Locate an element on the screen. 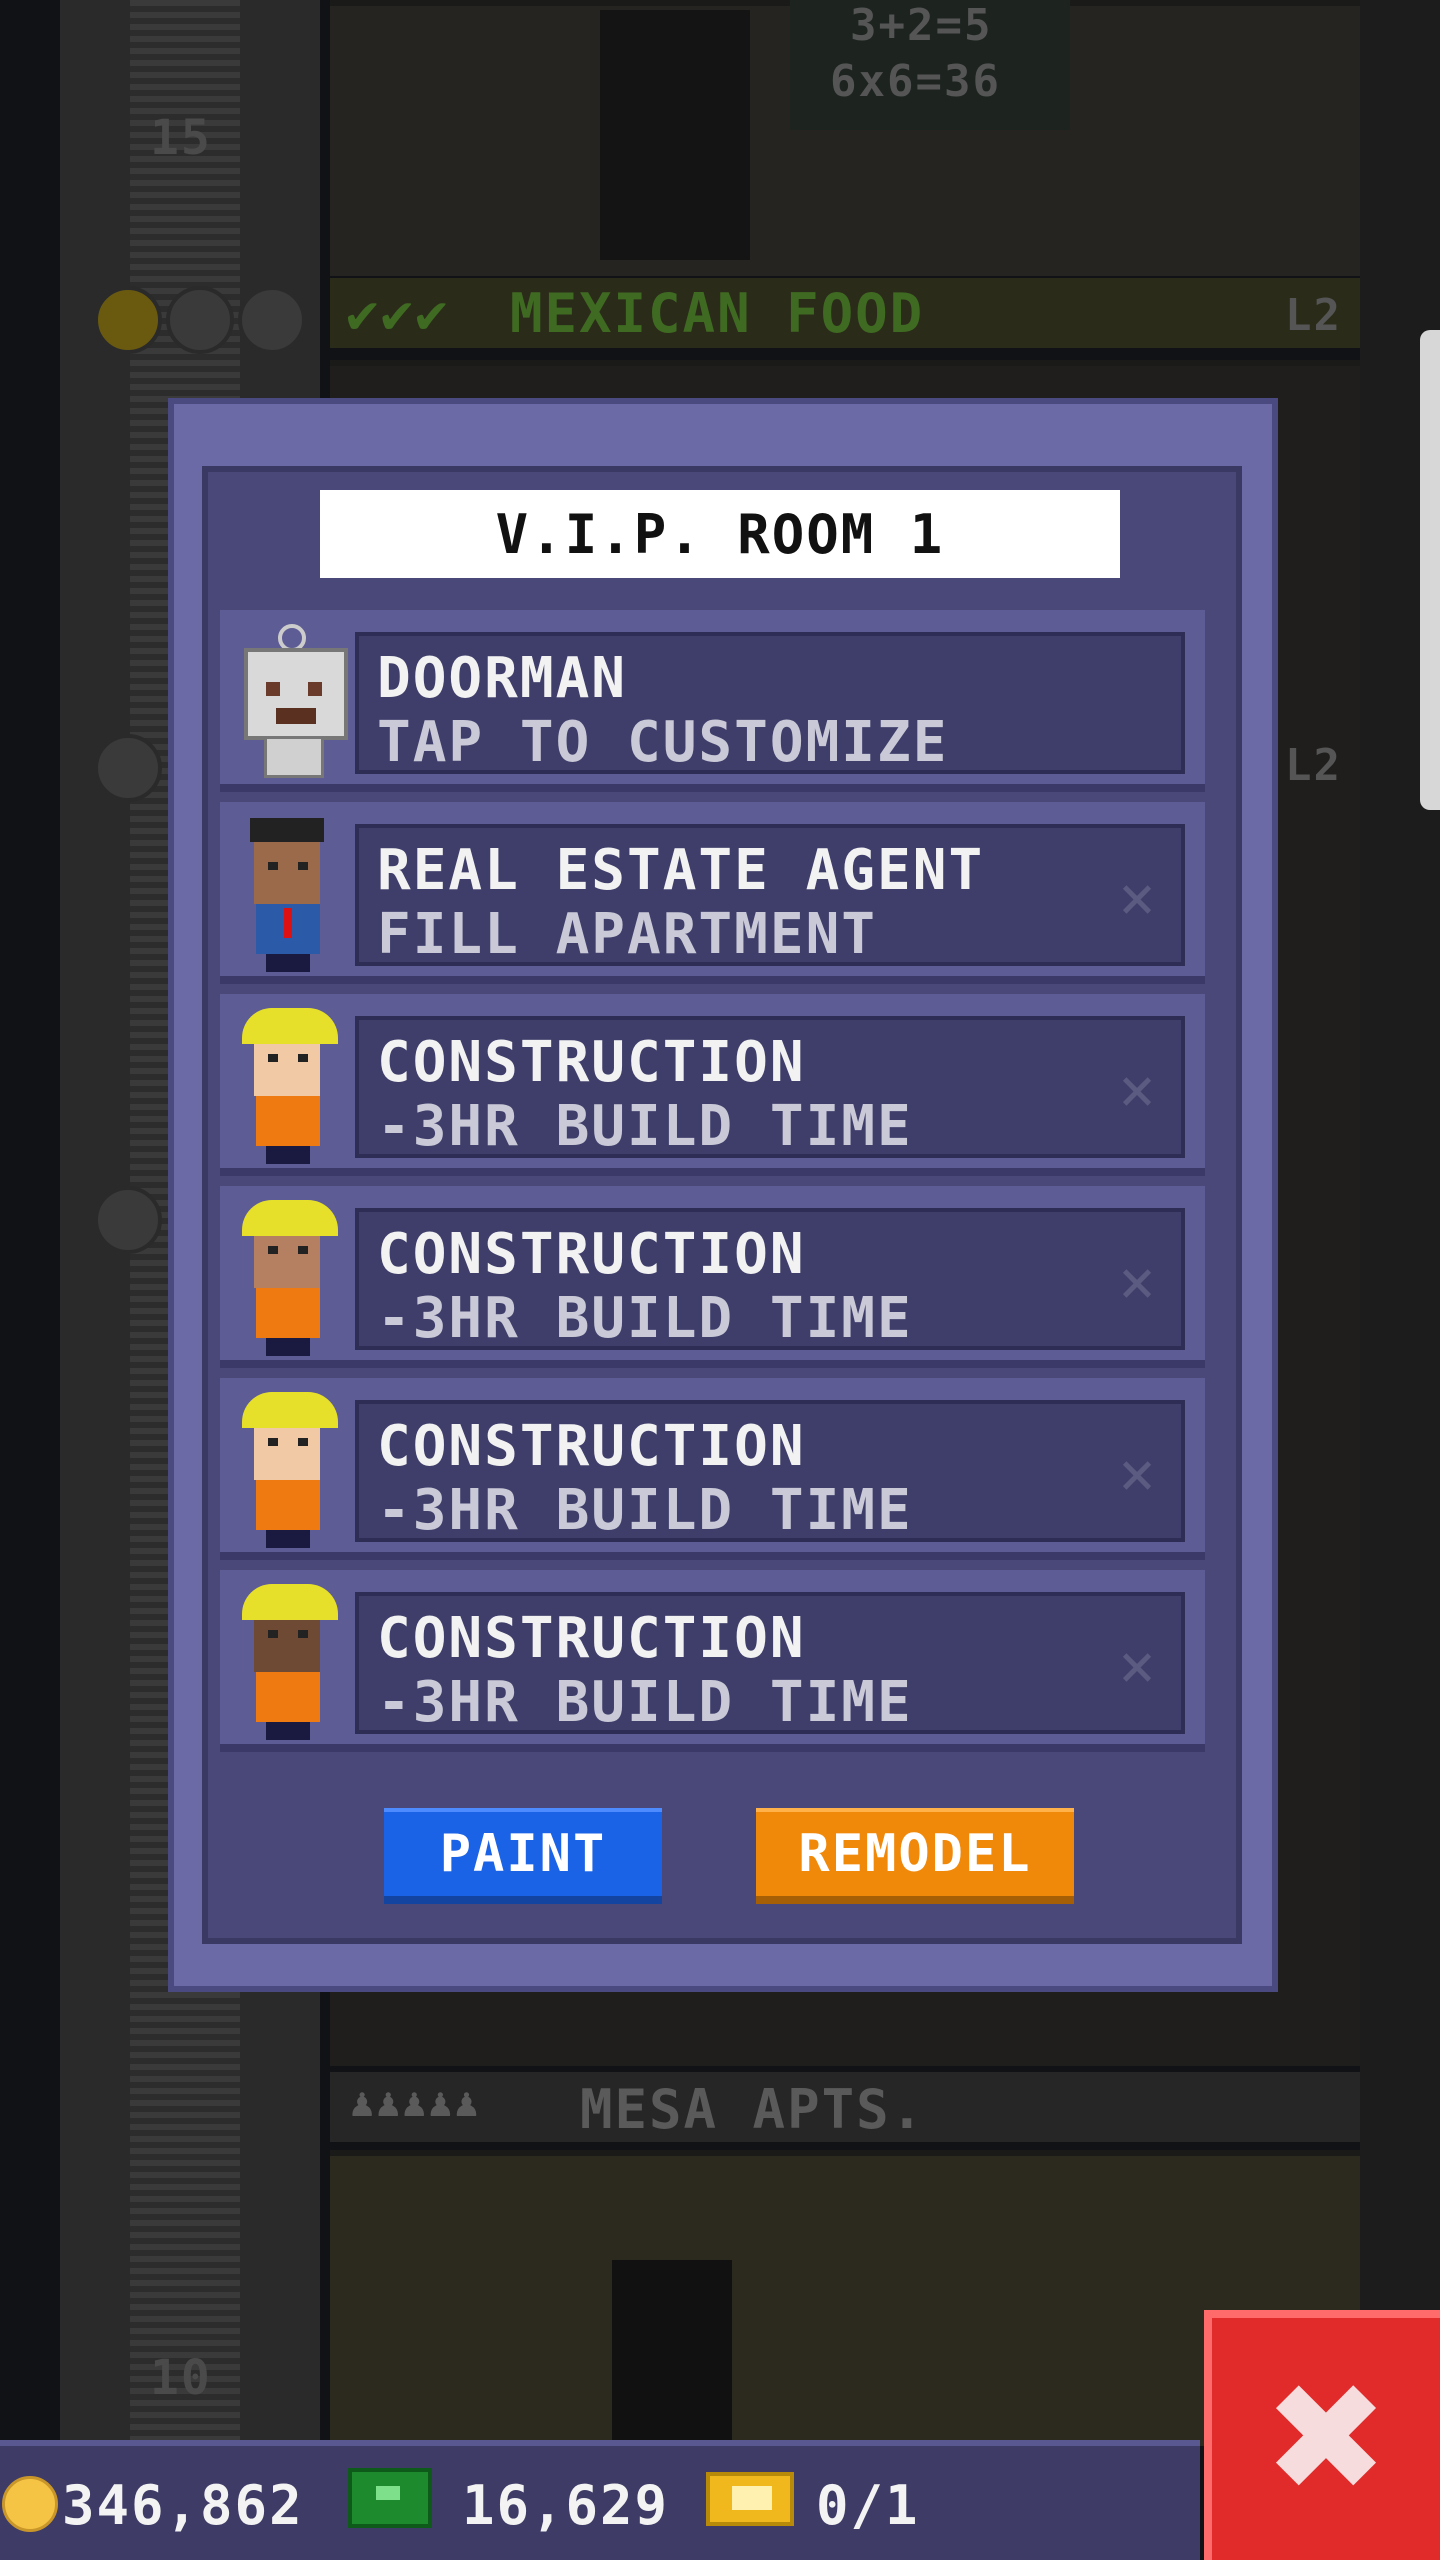  coin-icon is located at coordinates (30, 2504).